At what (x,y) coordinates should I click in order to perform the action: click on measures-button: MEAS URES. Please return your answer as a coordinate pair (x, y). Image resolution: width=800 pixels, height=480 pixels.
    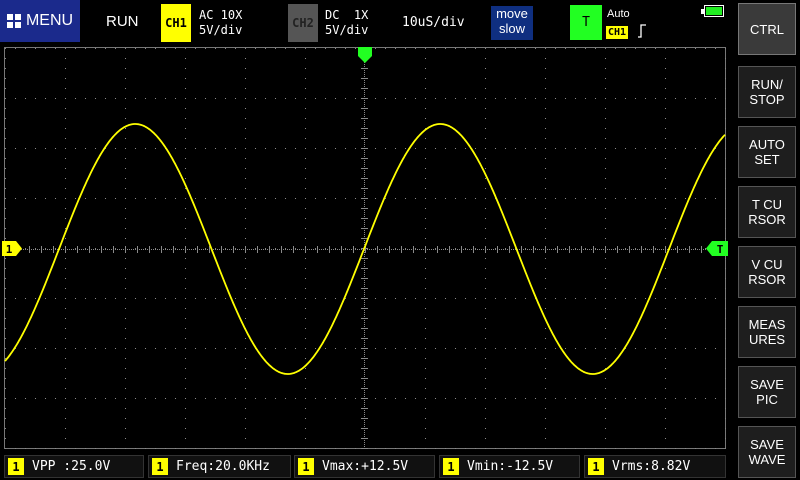
    Looking at the image, I should click on (767, 332).